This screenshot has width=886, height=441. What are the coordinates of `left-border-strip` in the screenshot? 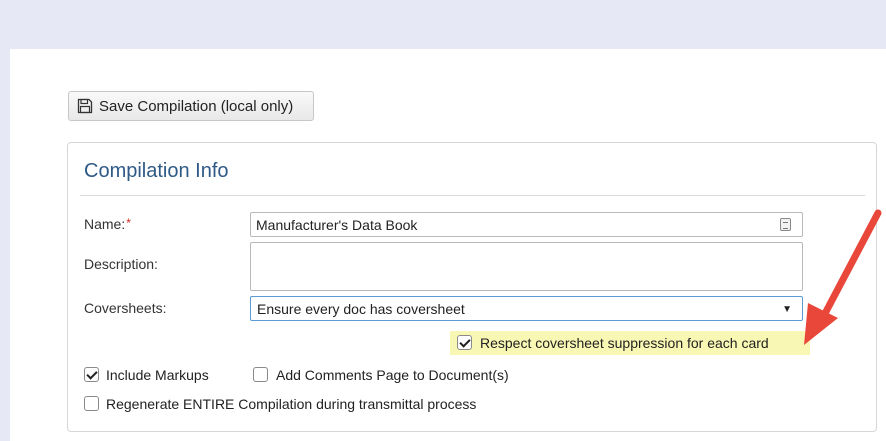 It's located at (5, 245).